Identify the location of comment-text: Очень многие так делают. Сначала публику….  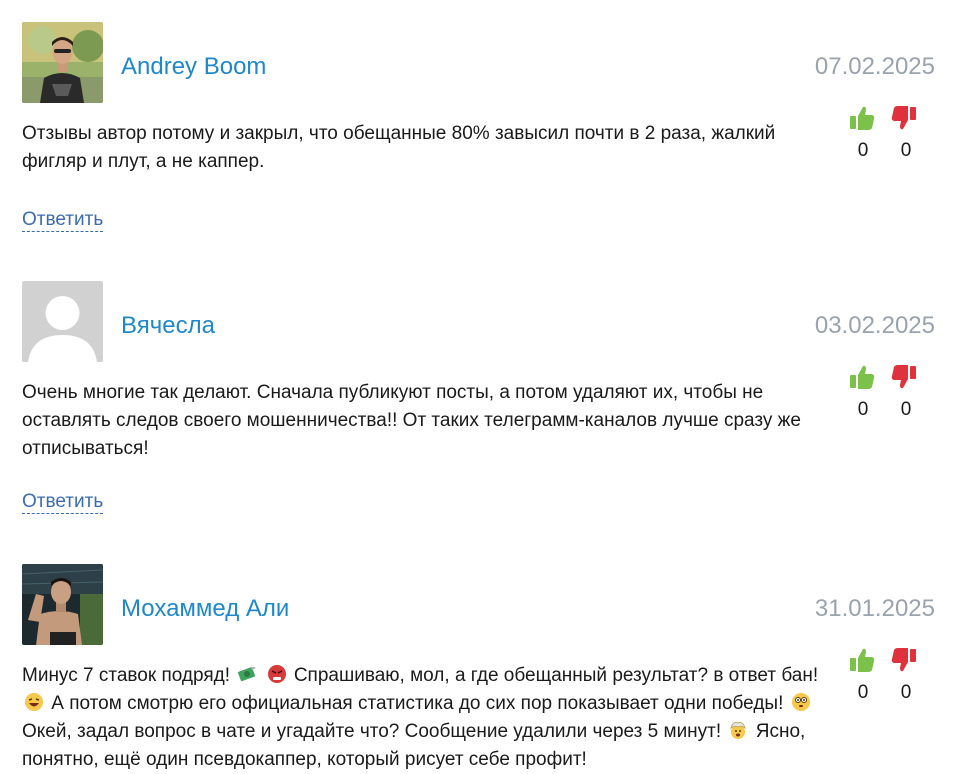
(411, 420).